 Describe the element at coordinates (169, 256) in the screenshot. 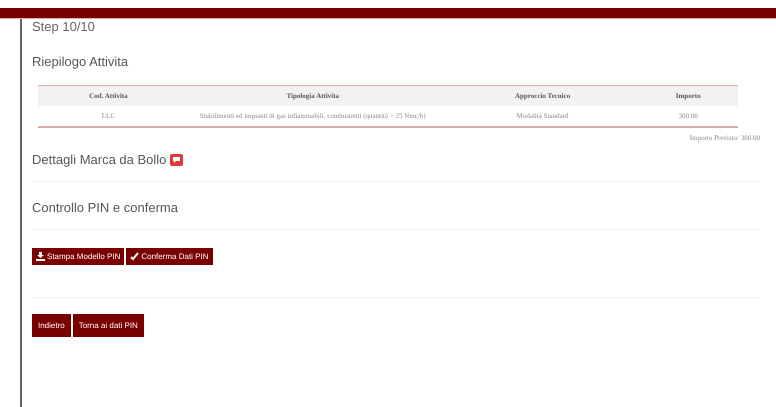

I see `action-button: Conferma Dati PIN` at that location.